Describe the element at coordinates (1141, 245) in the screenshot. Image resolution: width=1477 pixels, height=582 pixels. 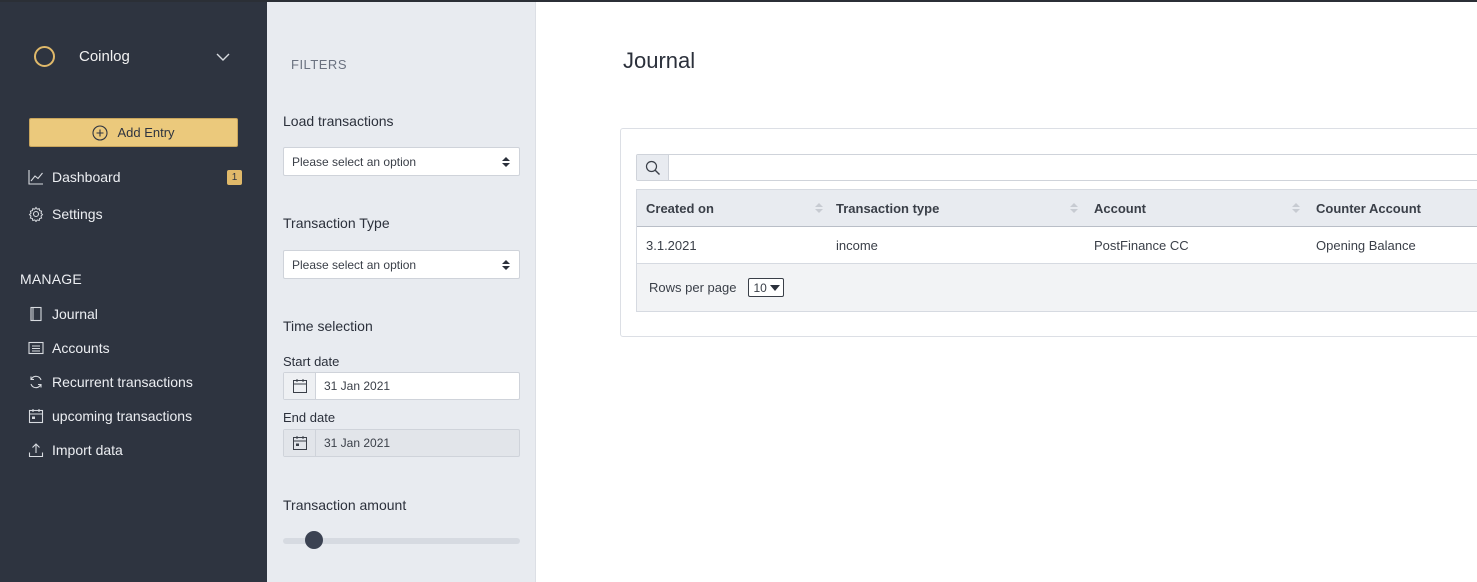
I see `cell-account: PostFinance CC` at that location.